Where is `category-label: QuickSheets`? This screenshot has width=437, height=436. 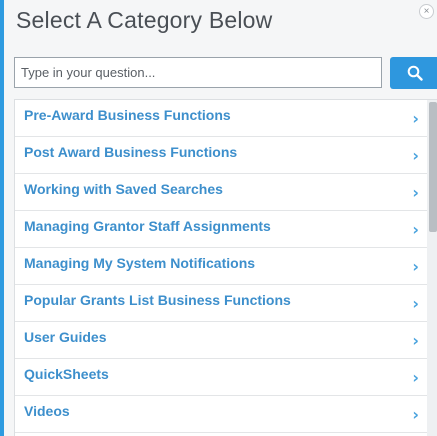 category-label: QuickSheets is located at coordinates (66, 374).